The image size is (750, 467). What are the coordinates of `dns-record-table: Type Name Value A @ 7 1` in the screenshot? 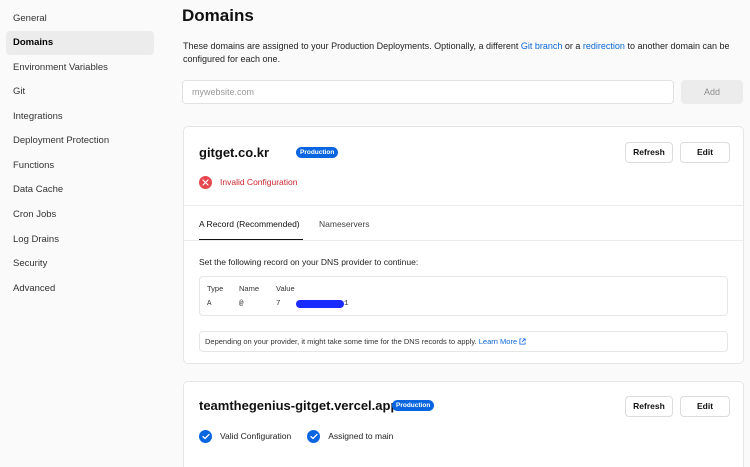 It's located at (463, 296).